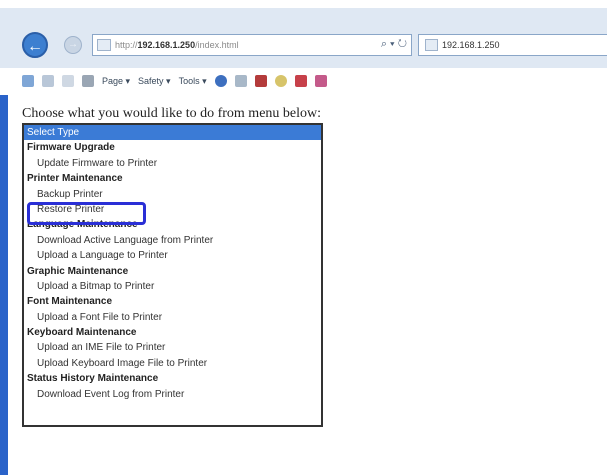  I want to click on safety-menu: Safety ▾, so click(154, 81).